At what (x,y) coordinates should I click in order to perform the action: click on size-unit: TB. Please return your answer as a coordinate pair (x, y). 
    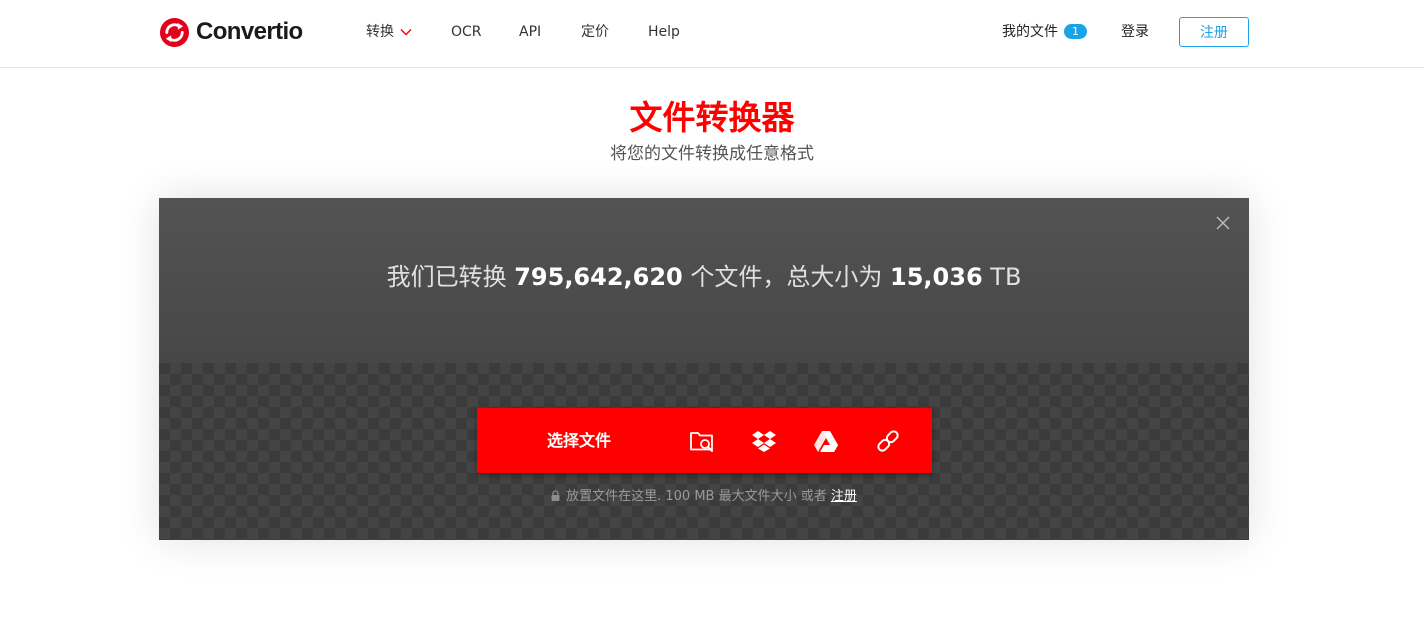
    Looking at the image, I should click on (1006, 277).